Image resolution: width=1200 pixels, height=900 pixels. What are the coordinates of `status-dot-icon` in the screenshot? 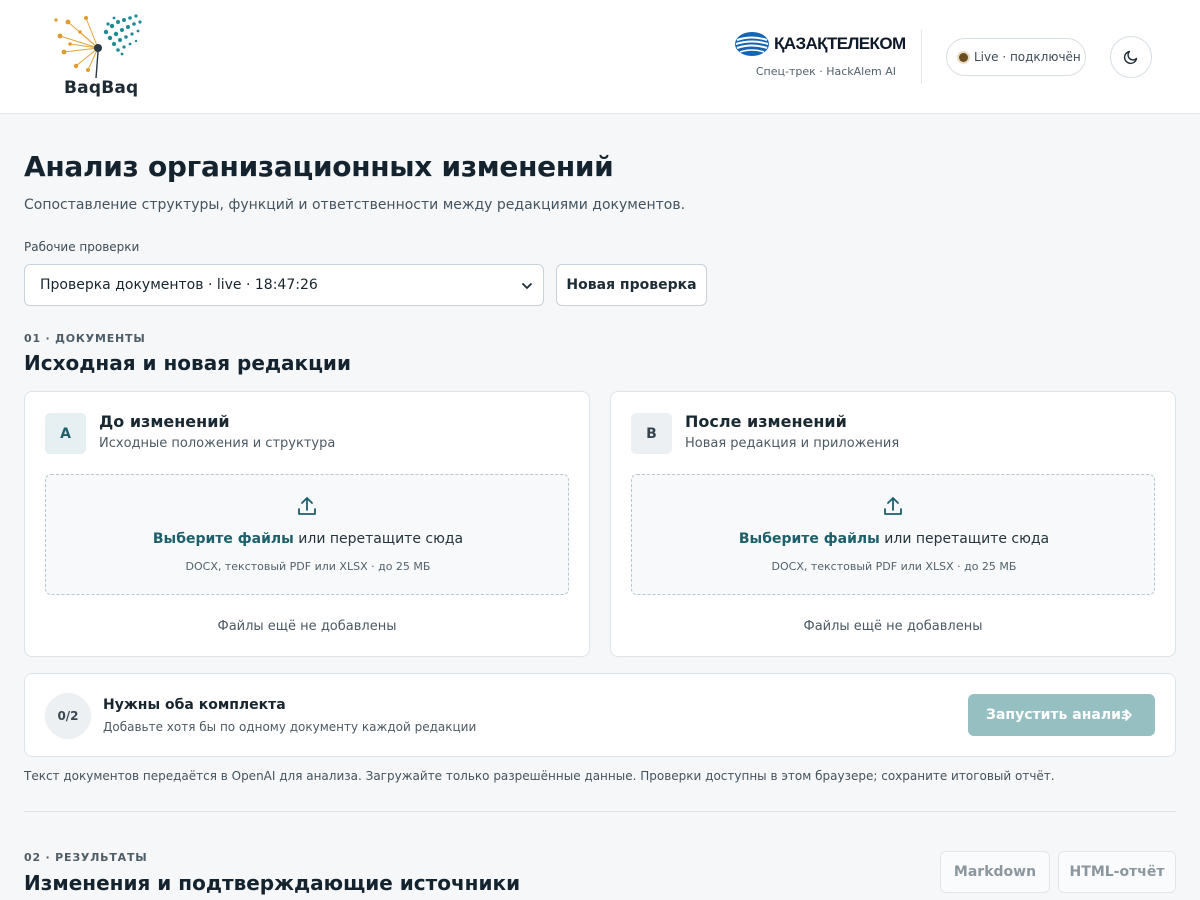 It's located at (963, 57).